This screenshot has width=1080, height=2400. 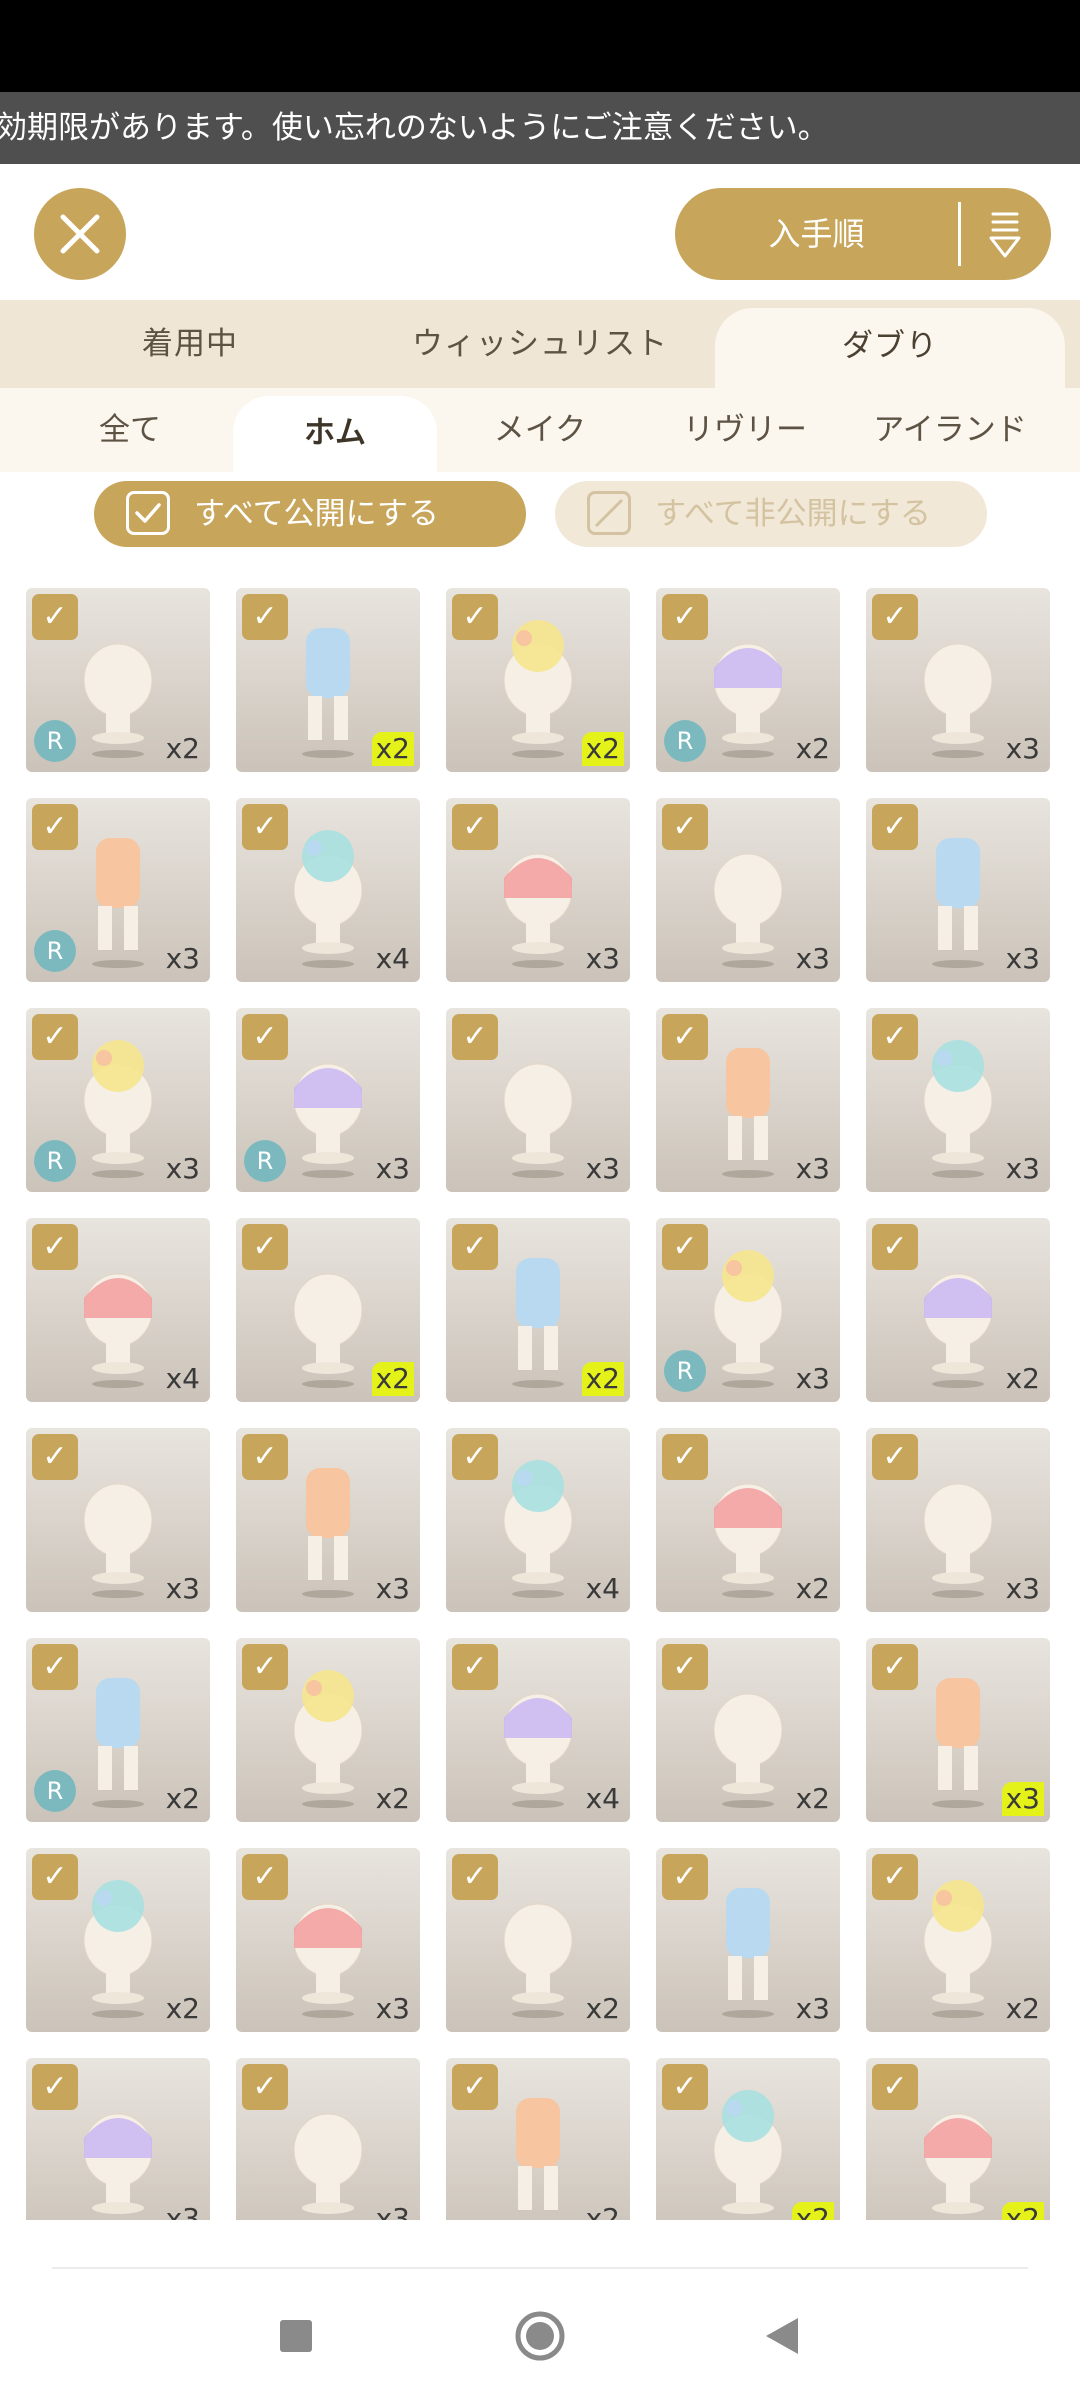 What do you see at coordinates (540, 2336) in the screenshot?
I see `home-button` at bounding box center [540, 2336].